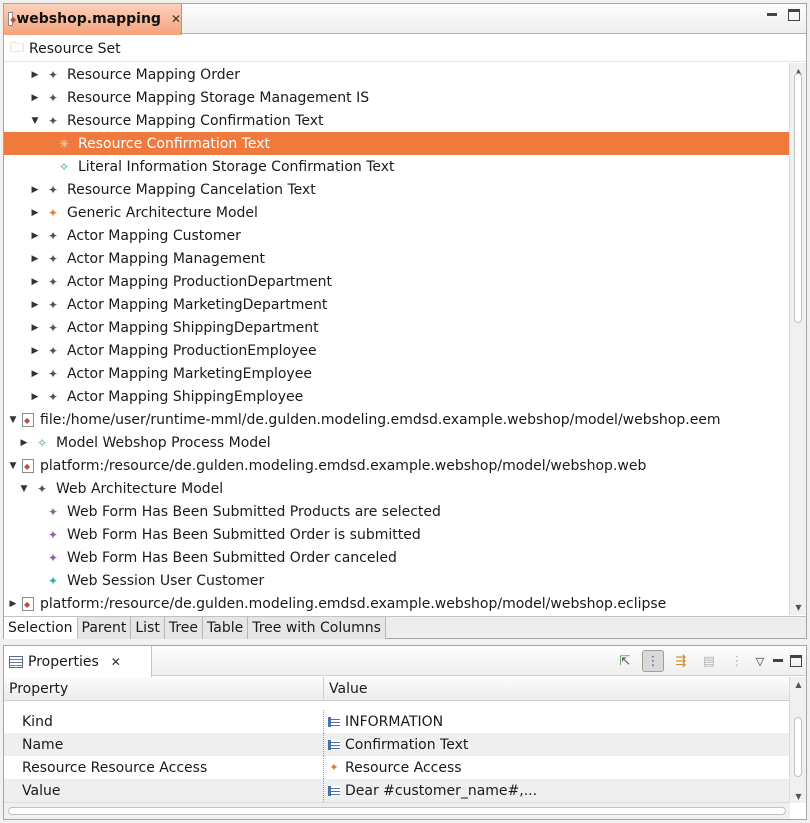 Image resolution: width=810 pixels, height=823 pixels. Describe the element at coordinates (104, 628) in the screenshot. I see `page-tab-parent: Parent` at that location.